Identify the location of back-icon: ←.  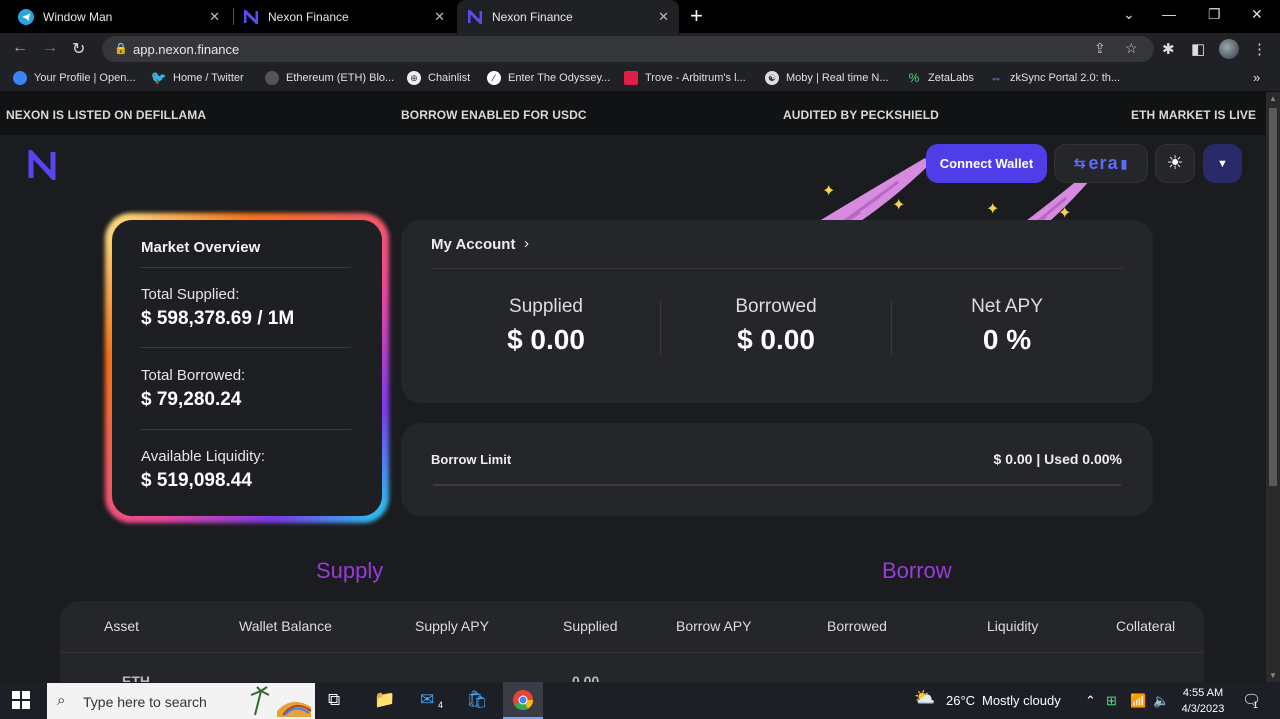
(20, 48).